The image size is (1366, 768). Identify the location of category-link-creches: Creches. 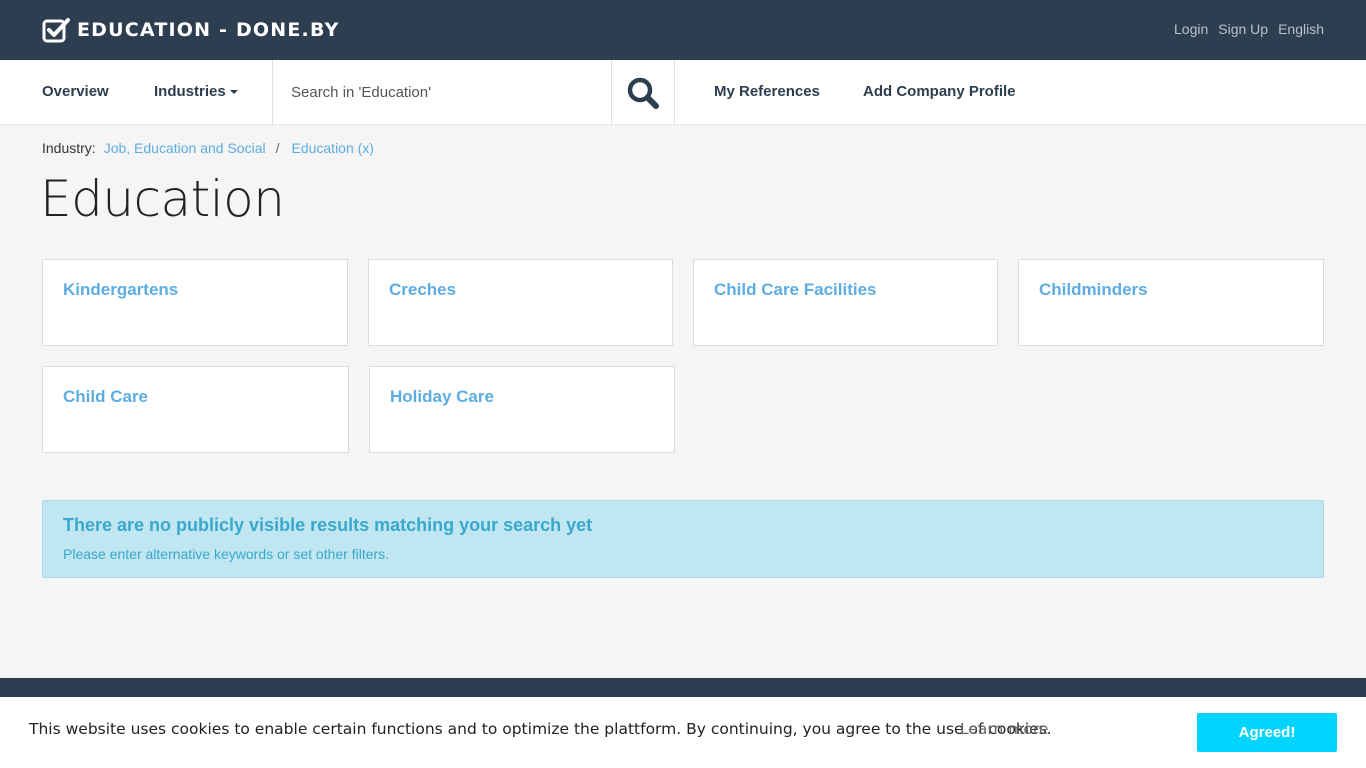
(422, 290).